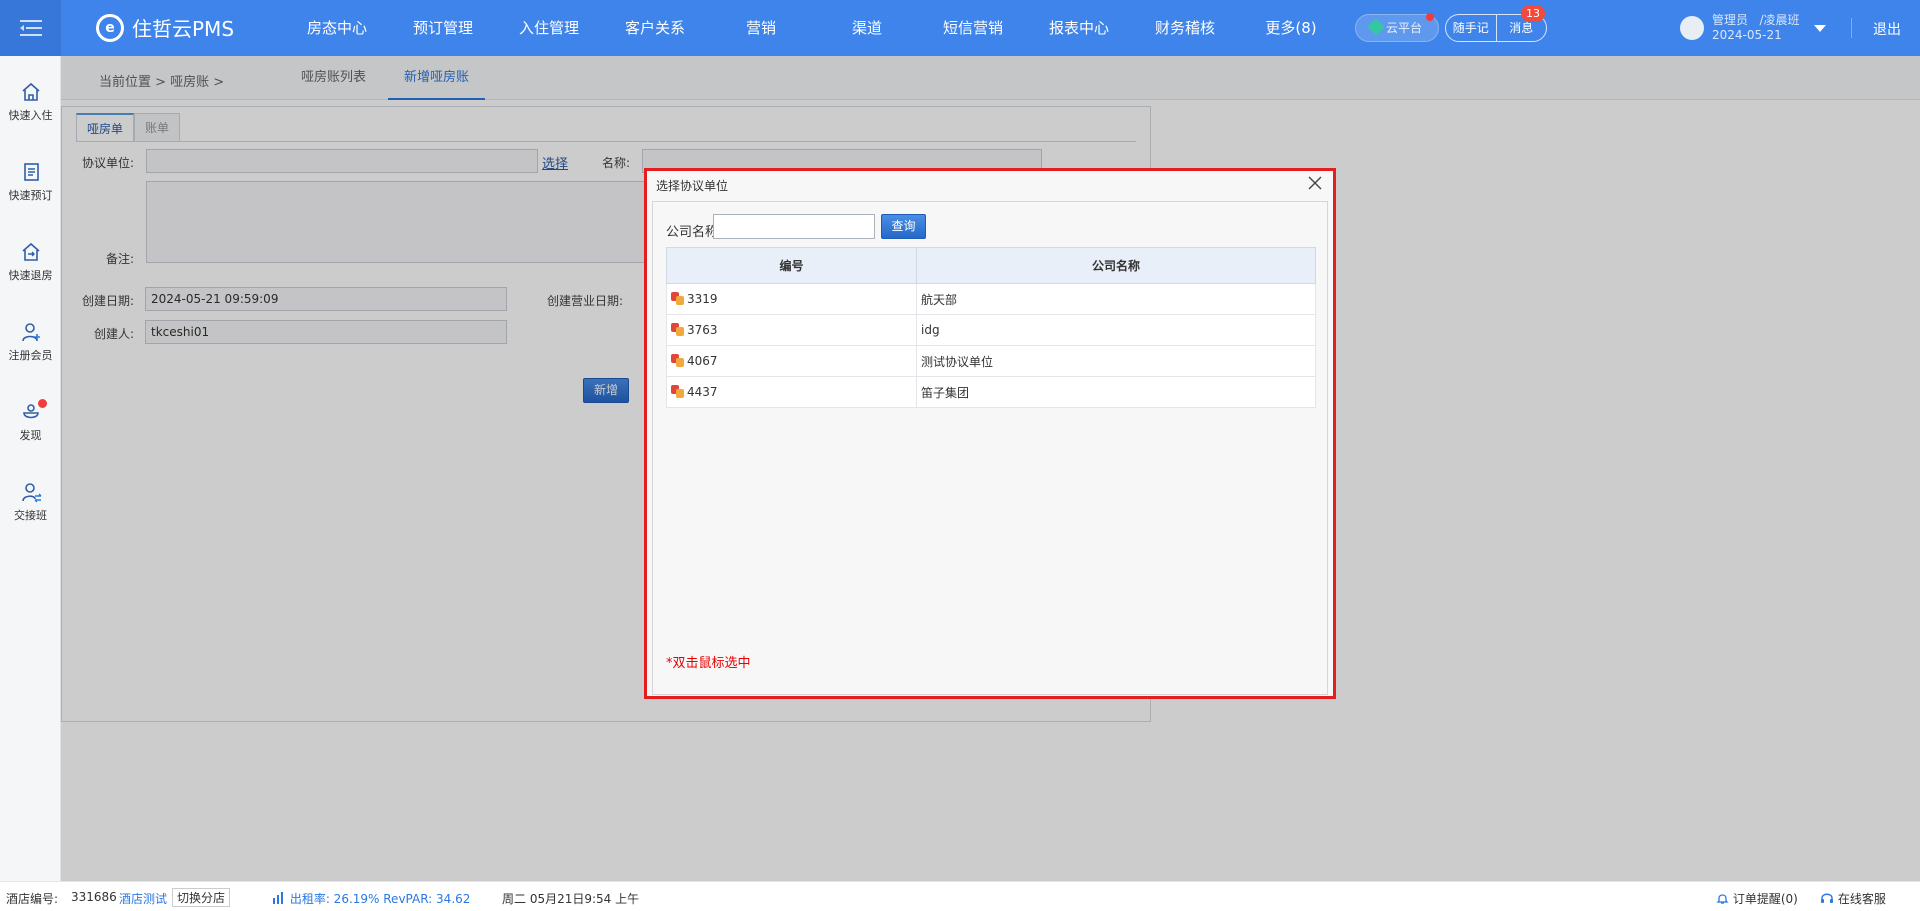 The width and height of the screenshot is (1920, 911). Describe the element at coordinates (903, 226) in the screenshot. I see `query-button: 查询` at that location.